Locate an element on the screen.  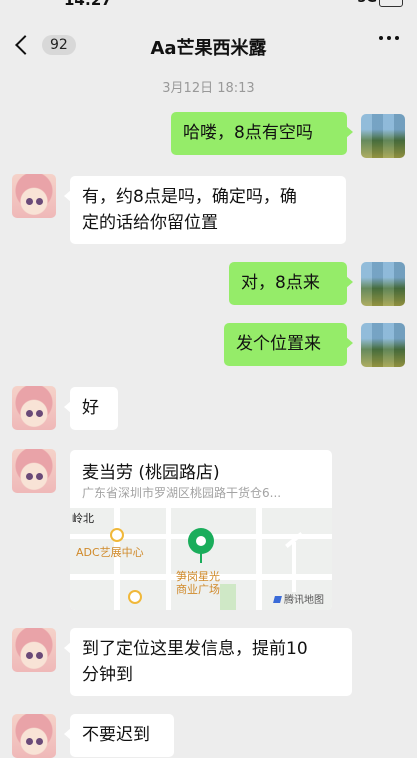
chat-header: 92 Aa芒果西米露 is located at coordinates (208, 46).